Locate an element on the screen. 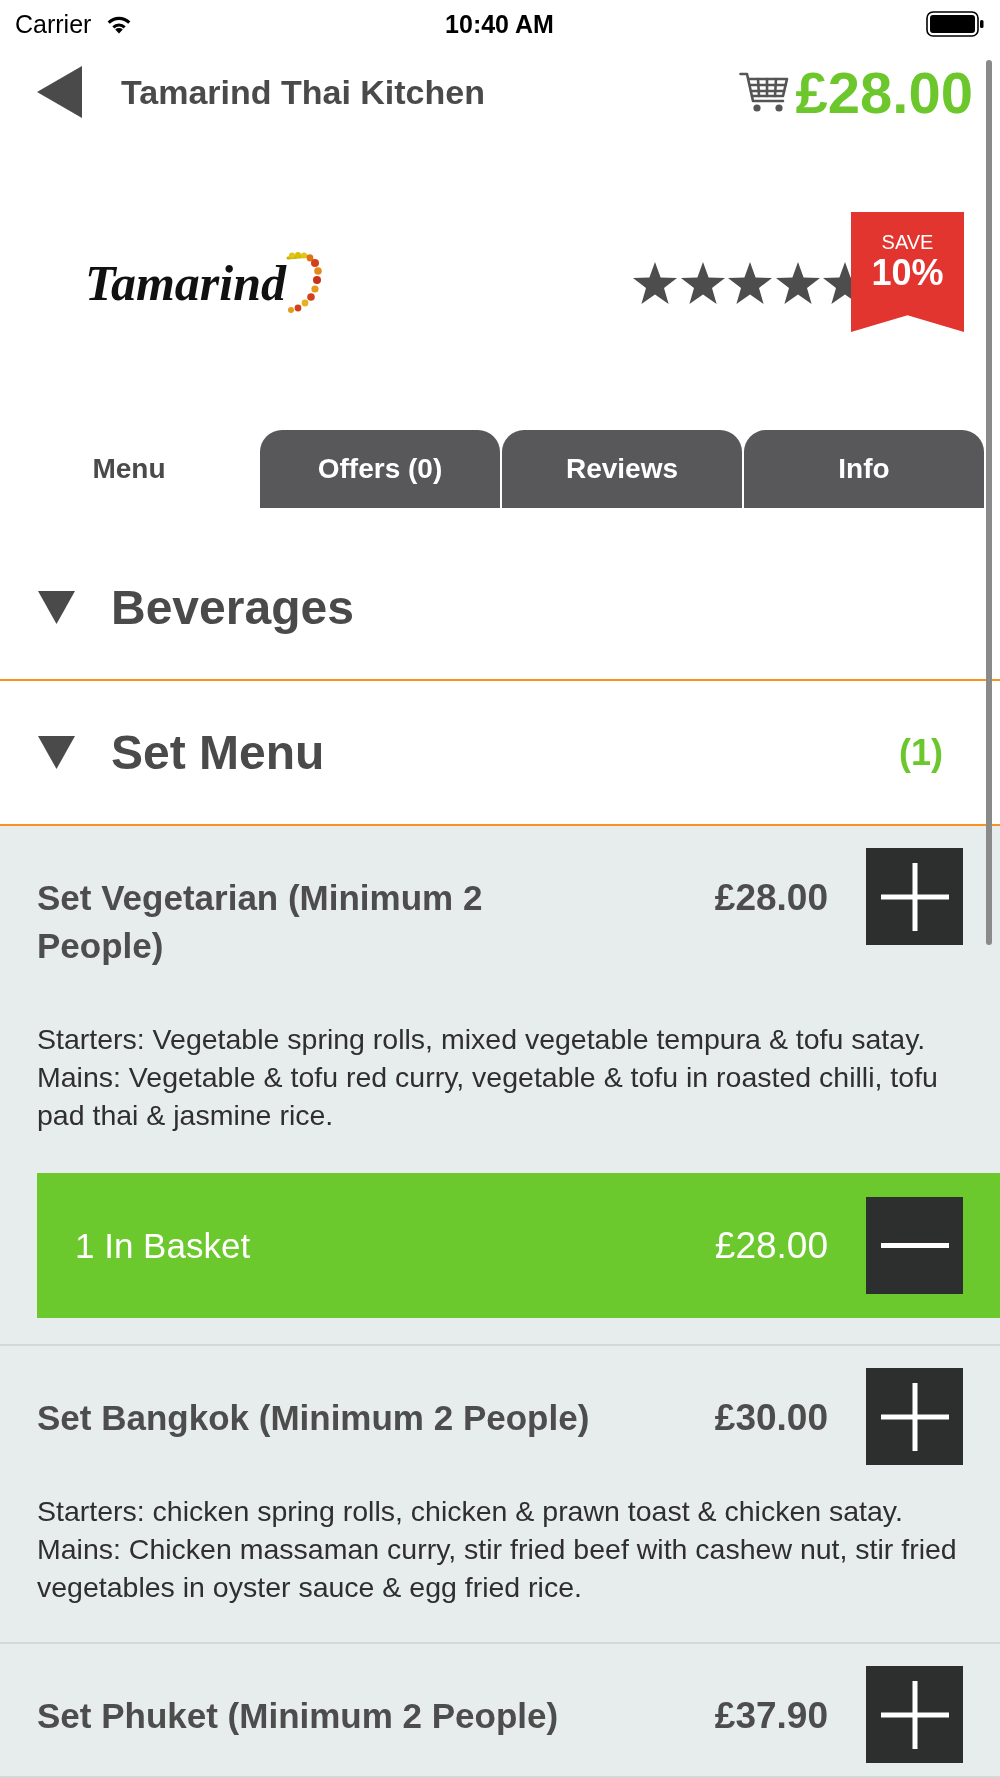 The width and height of the screenshot is (1000, 1778). clock-time: 10:40 AM is located at coordinates (499, 24).